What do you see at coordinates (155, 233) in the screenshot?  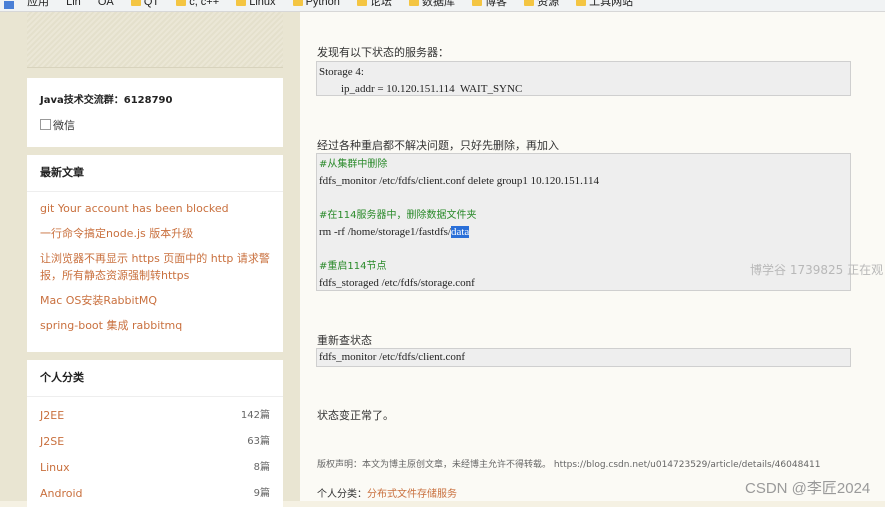 I see `recent-article-link: 一行命令搞定node.js 版本升级` at bounding box center [155, 233].